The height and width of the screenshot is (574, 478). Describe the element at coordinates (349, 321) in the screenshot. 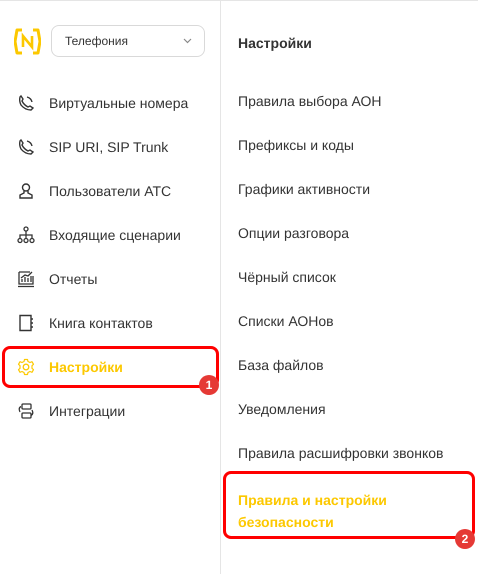

I see `submenu-item: Списки АОНов` at that location.